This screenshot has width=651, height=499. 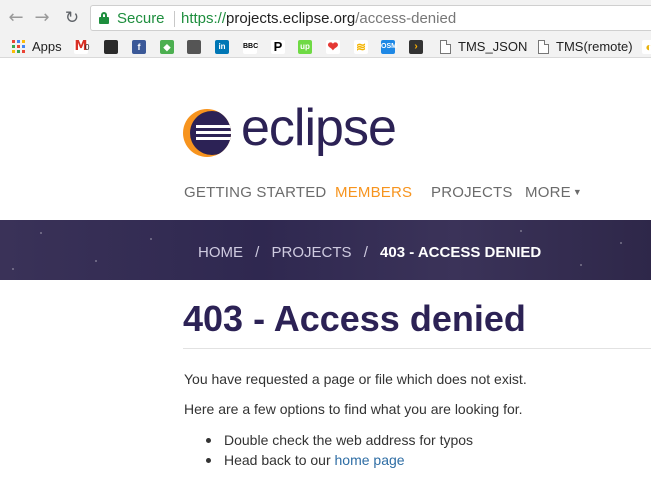 What do you see at coordinates (594, 47) in the screenshot?
I see `bookmark-tms-remote: TMS(remote)` at bounding box center [594, 47].